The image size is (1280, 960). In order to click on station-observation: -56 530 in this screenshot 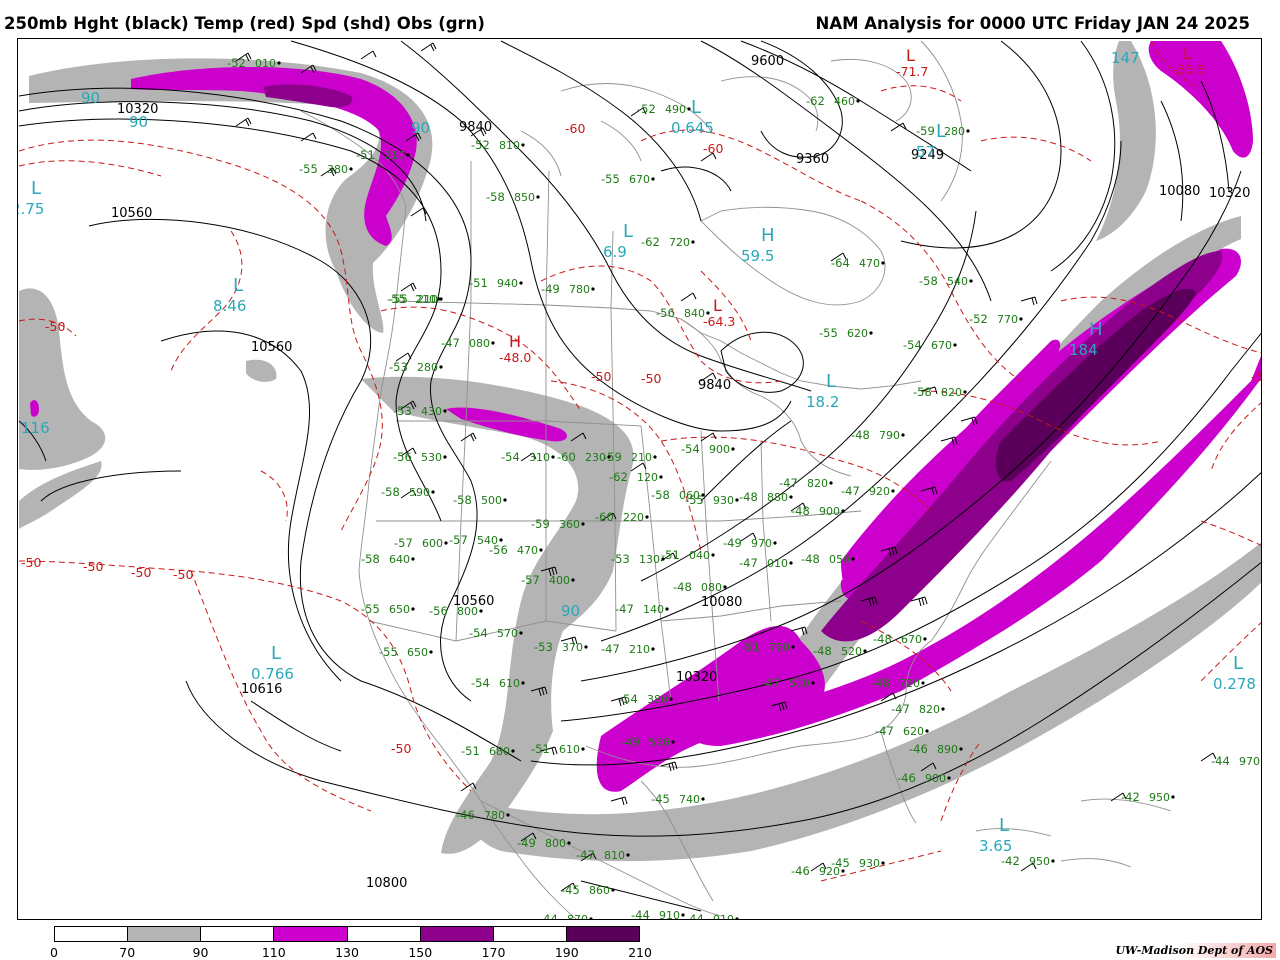, I will do `click(420, 457)`.